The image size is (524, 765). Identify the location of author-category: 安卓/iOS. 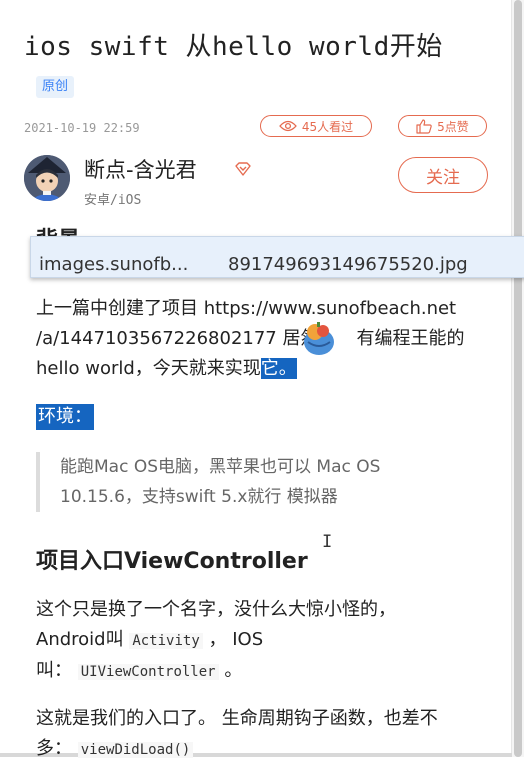
(113, 200).